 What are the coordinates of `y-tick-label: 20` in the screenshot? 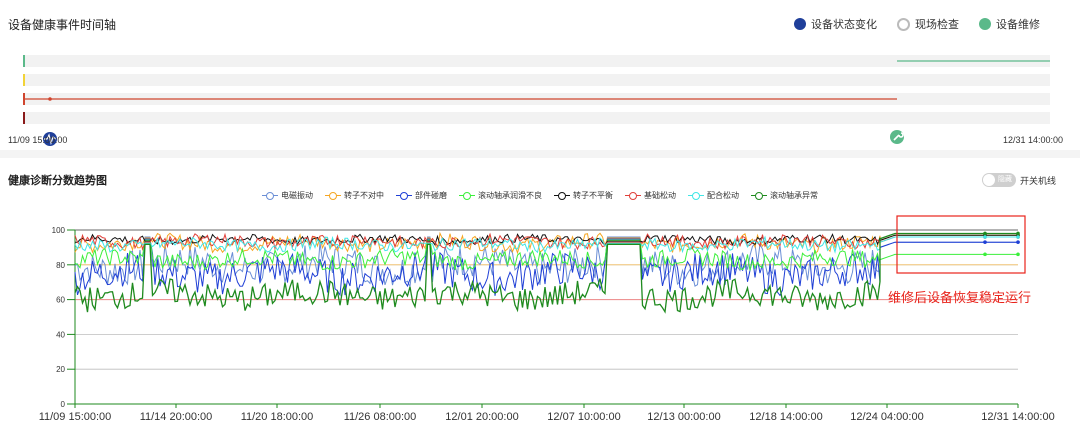 It's located at (60, 369).